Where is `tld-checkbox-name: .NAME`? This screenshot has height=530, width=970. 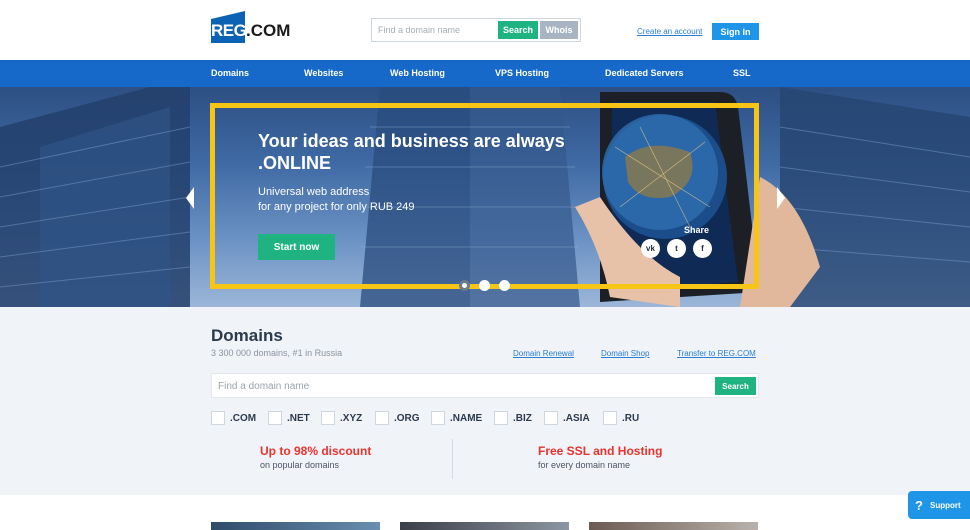
tld-checkbox-name: .NAME is located at coordinates (456, 418).